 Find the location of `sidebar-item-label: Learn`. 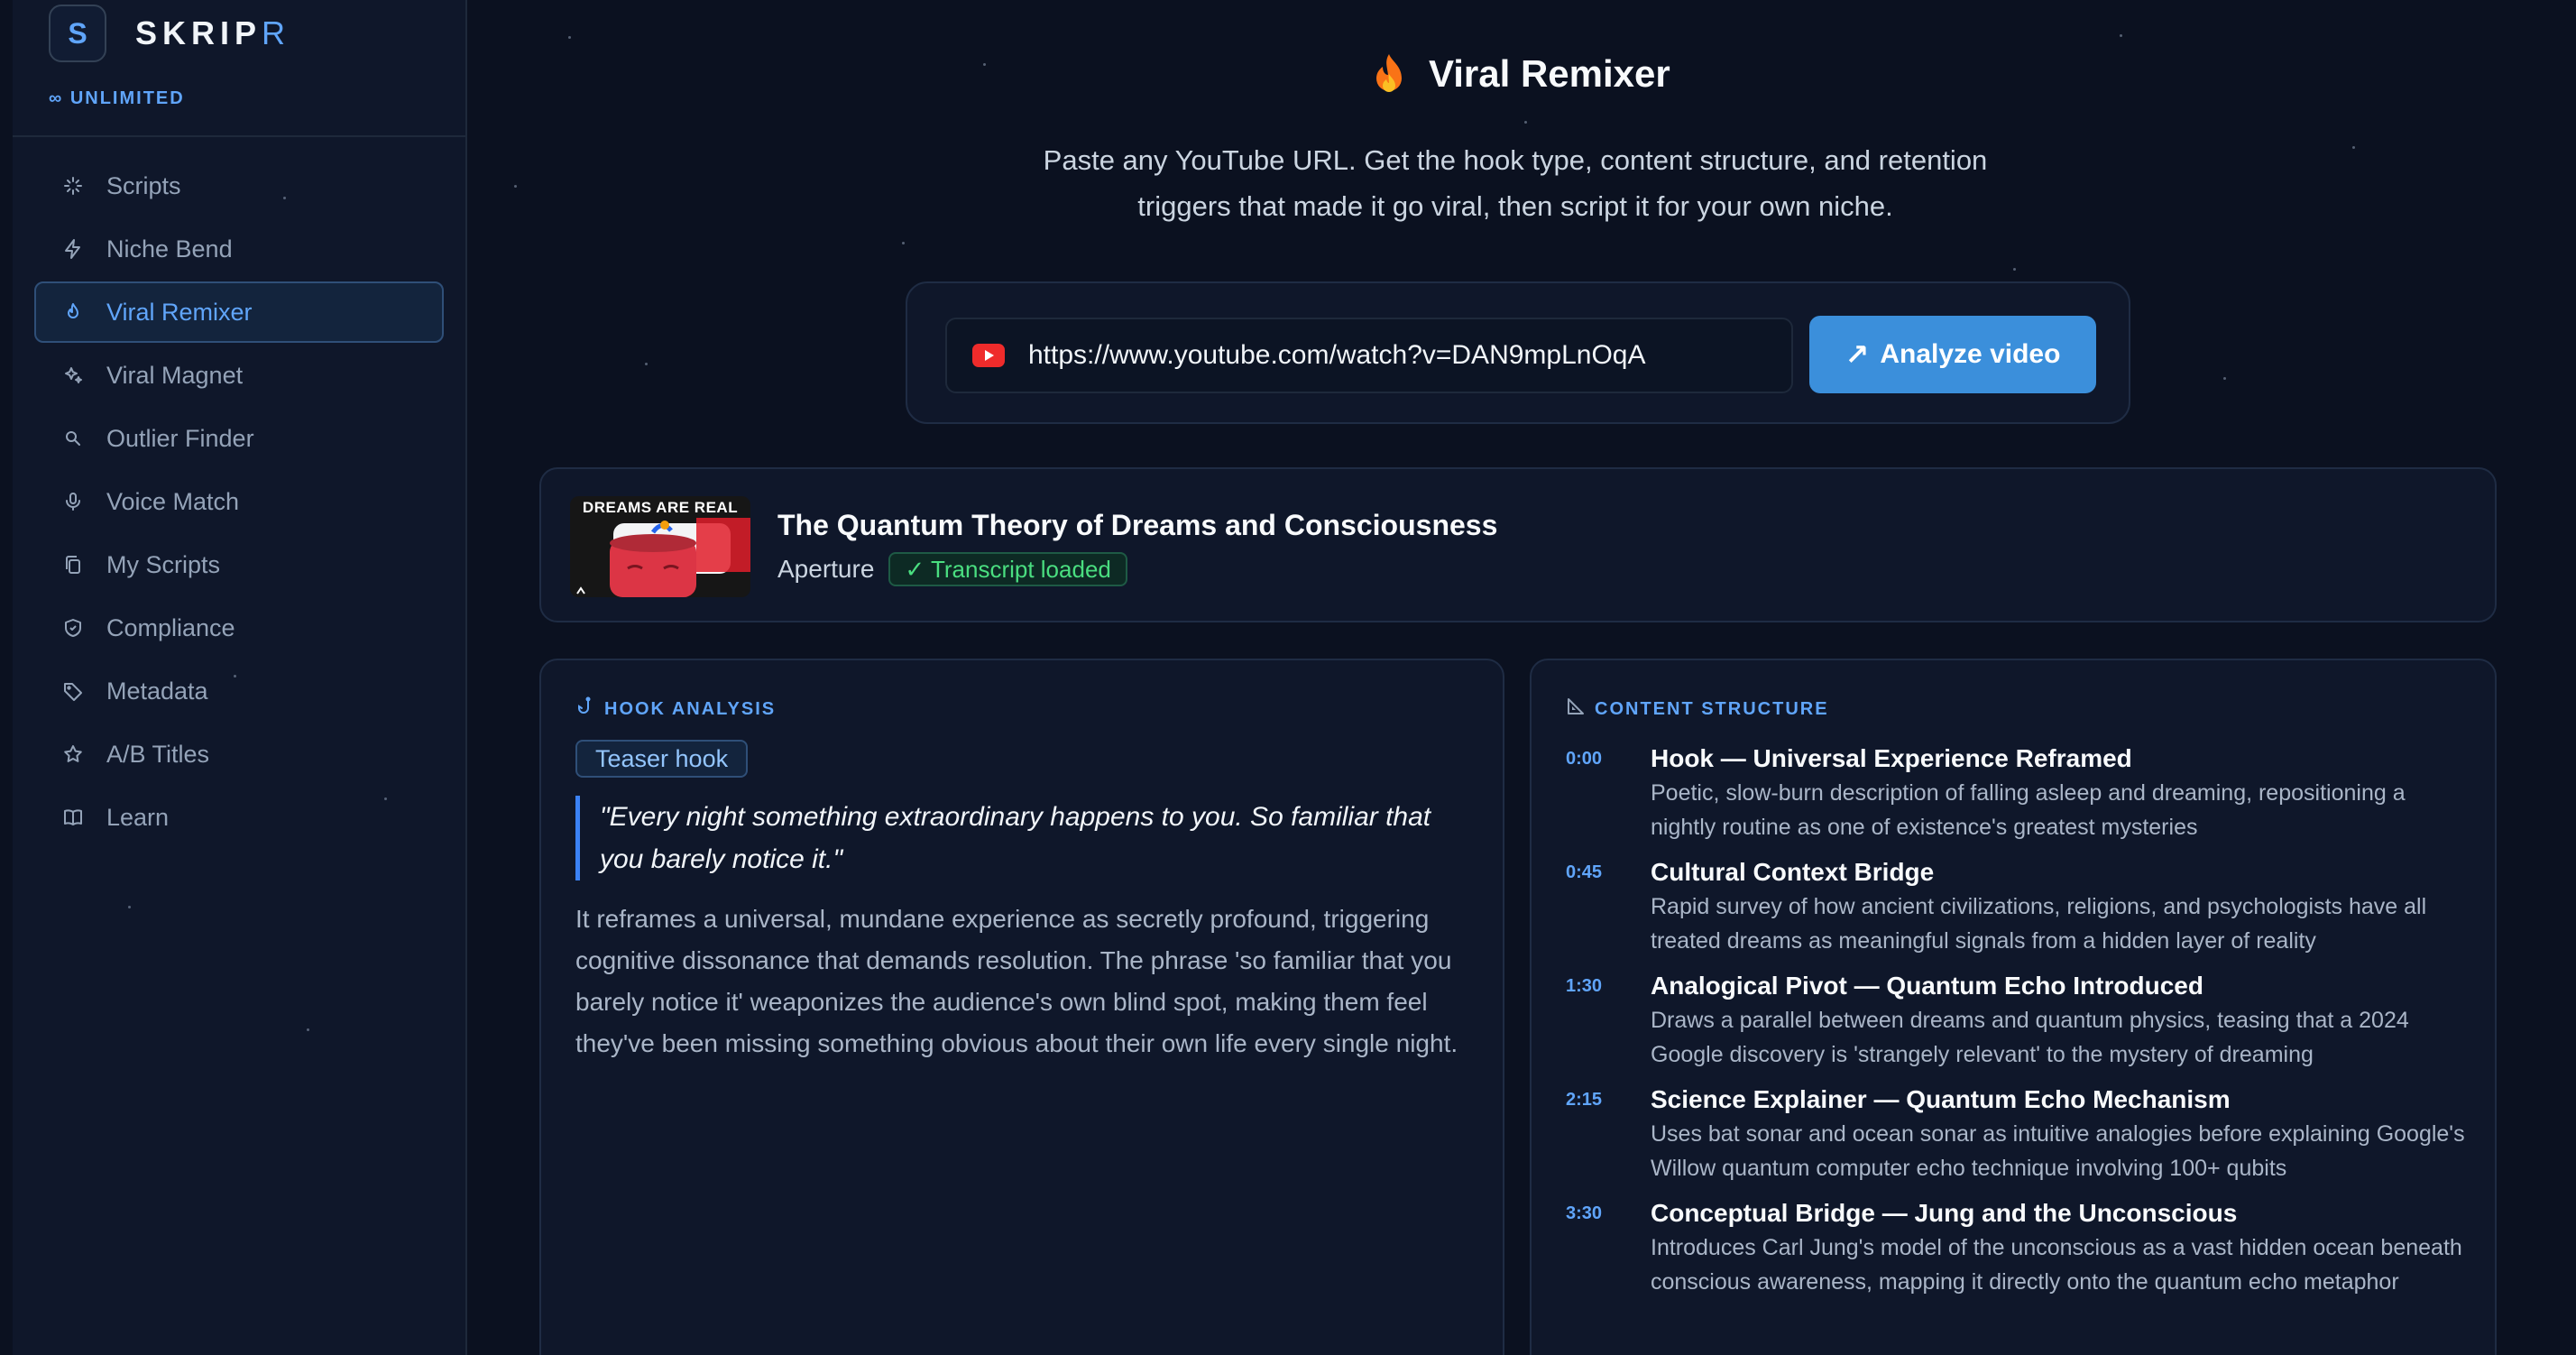

sidebar-item-label: Learn is located at coordinates (138, 817).